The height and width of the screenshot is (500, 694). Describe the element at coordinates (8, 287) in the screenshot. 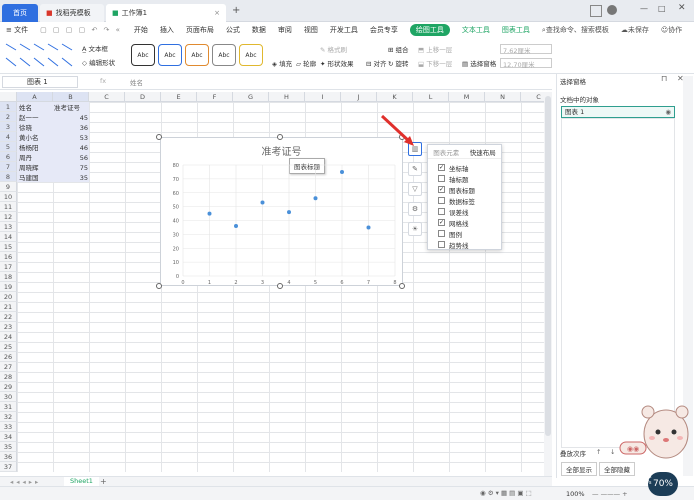

I see `row-header: 19` at that location.